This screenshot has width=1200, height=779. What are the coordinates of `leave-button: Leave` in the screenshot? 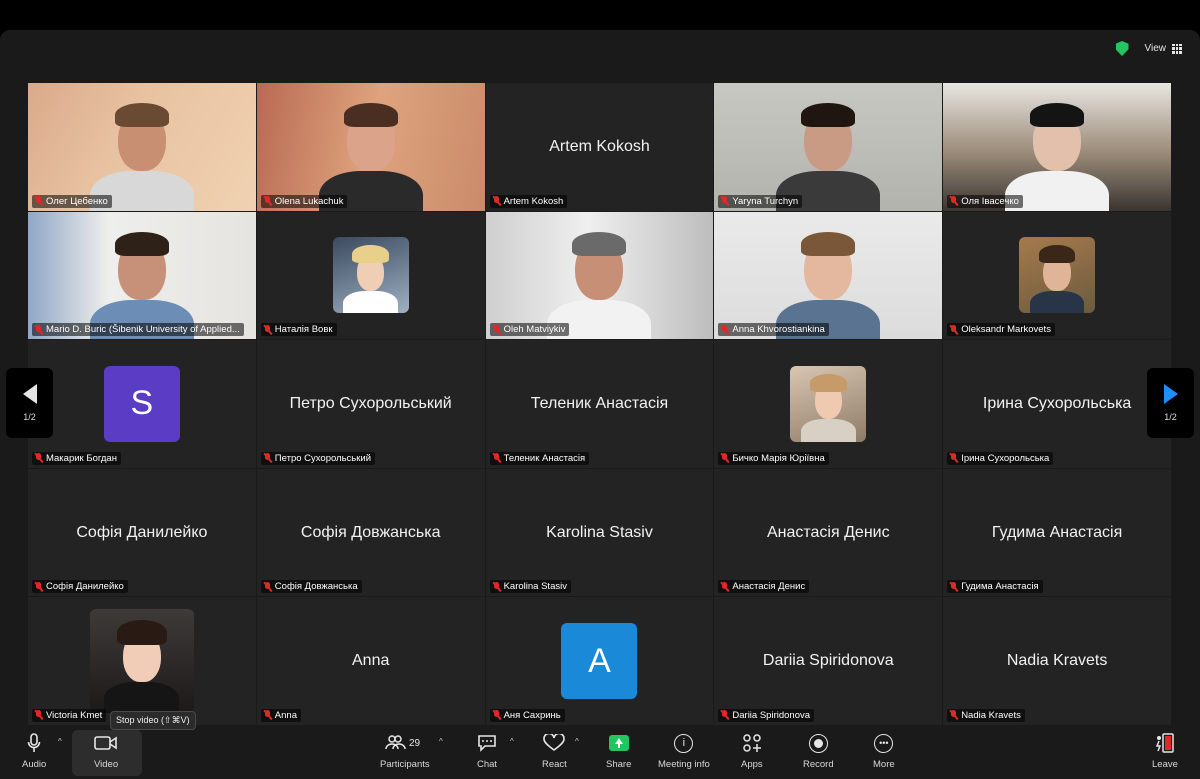 It's located at (1165, 751).